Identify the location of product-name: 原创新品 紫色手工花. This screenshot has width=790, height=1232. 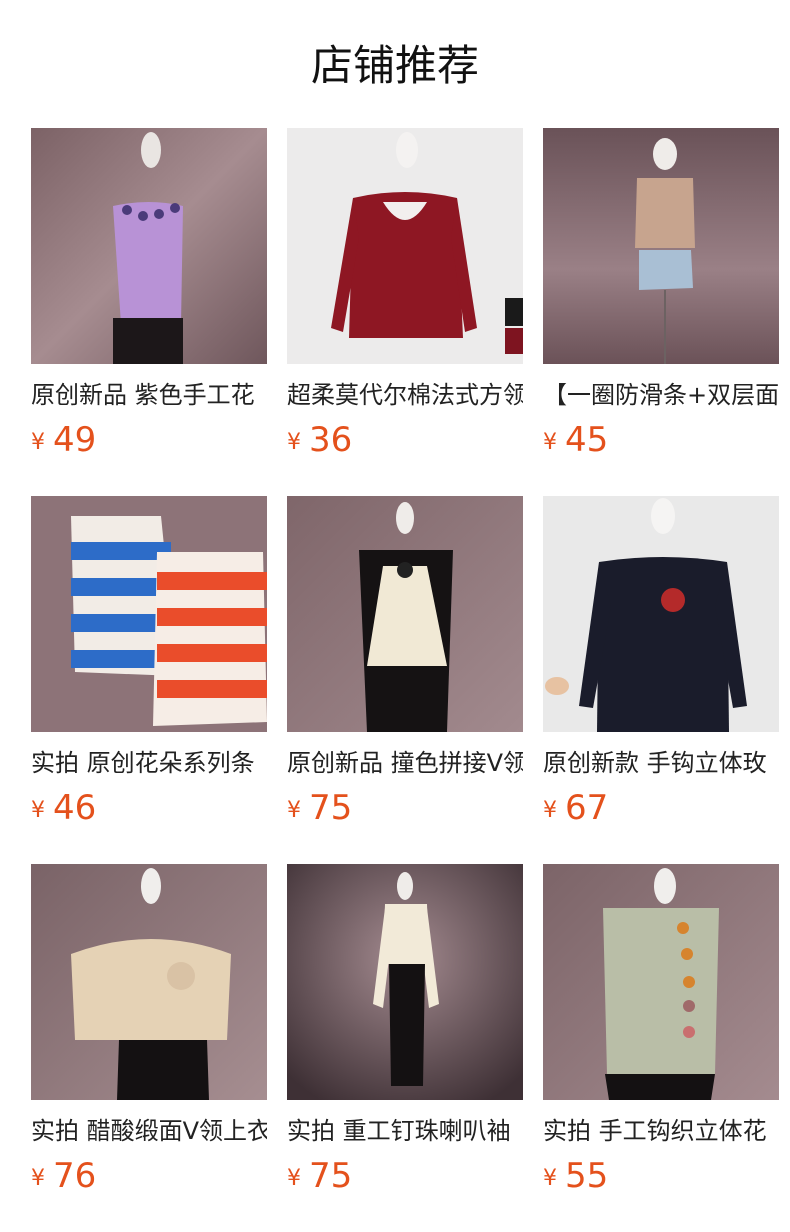
(149, 395).